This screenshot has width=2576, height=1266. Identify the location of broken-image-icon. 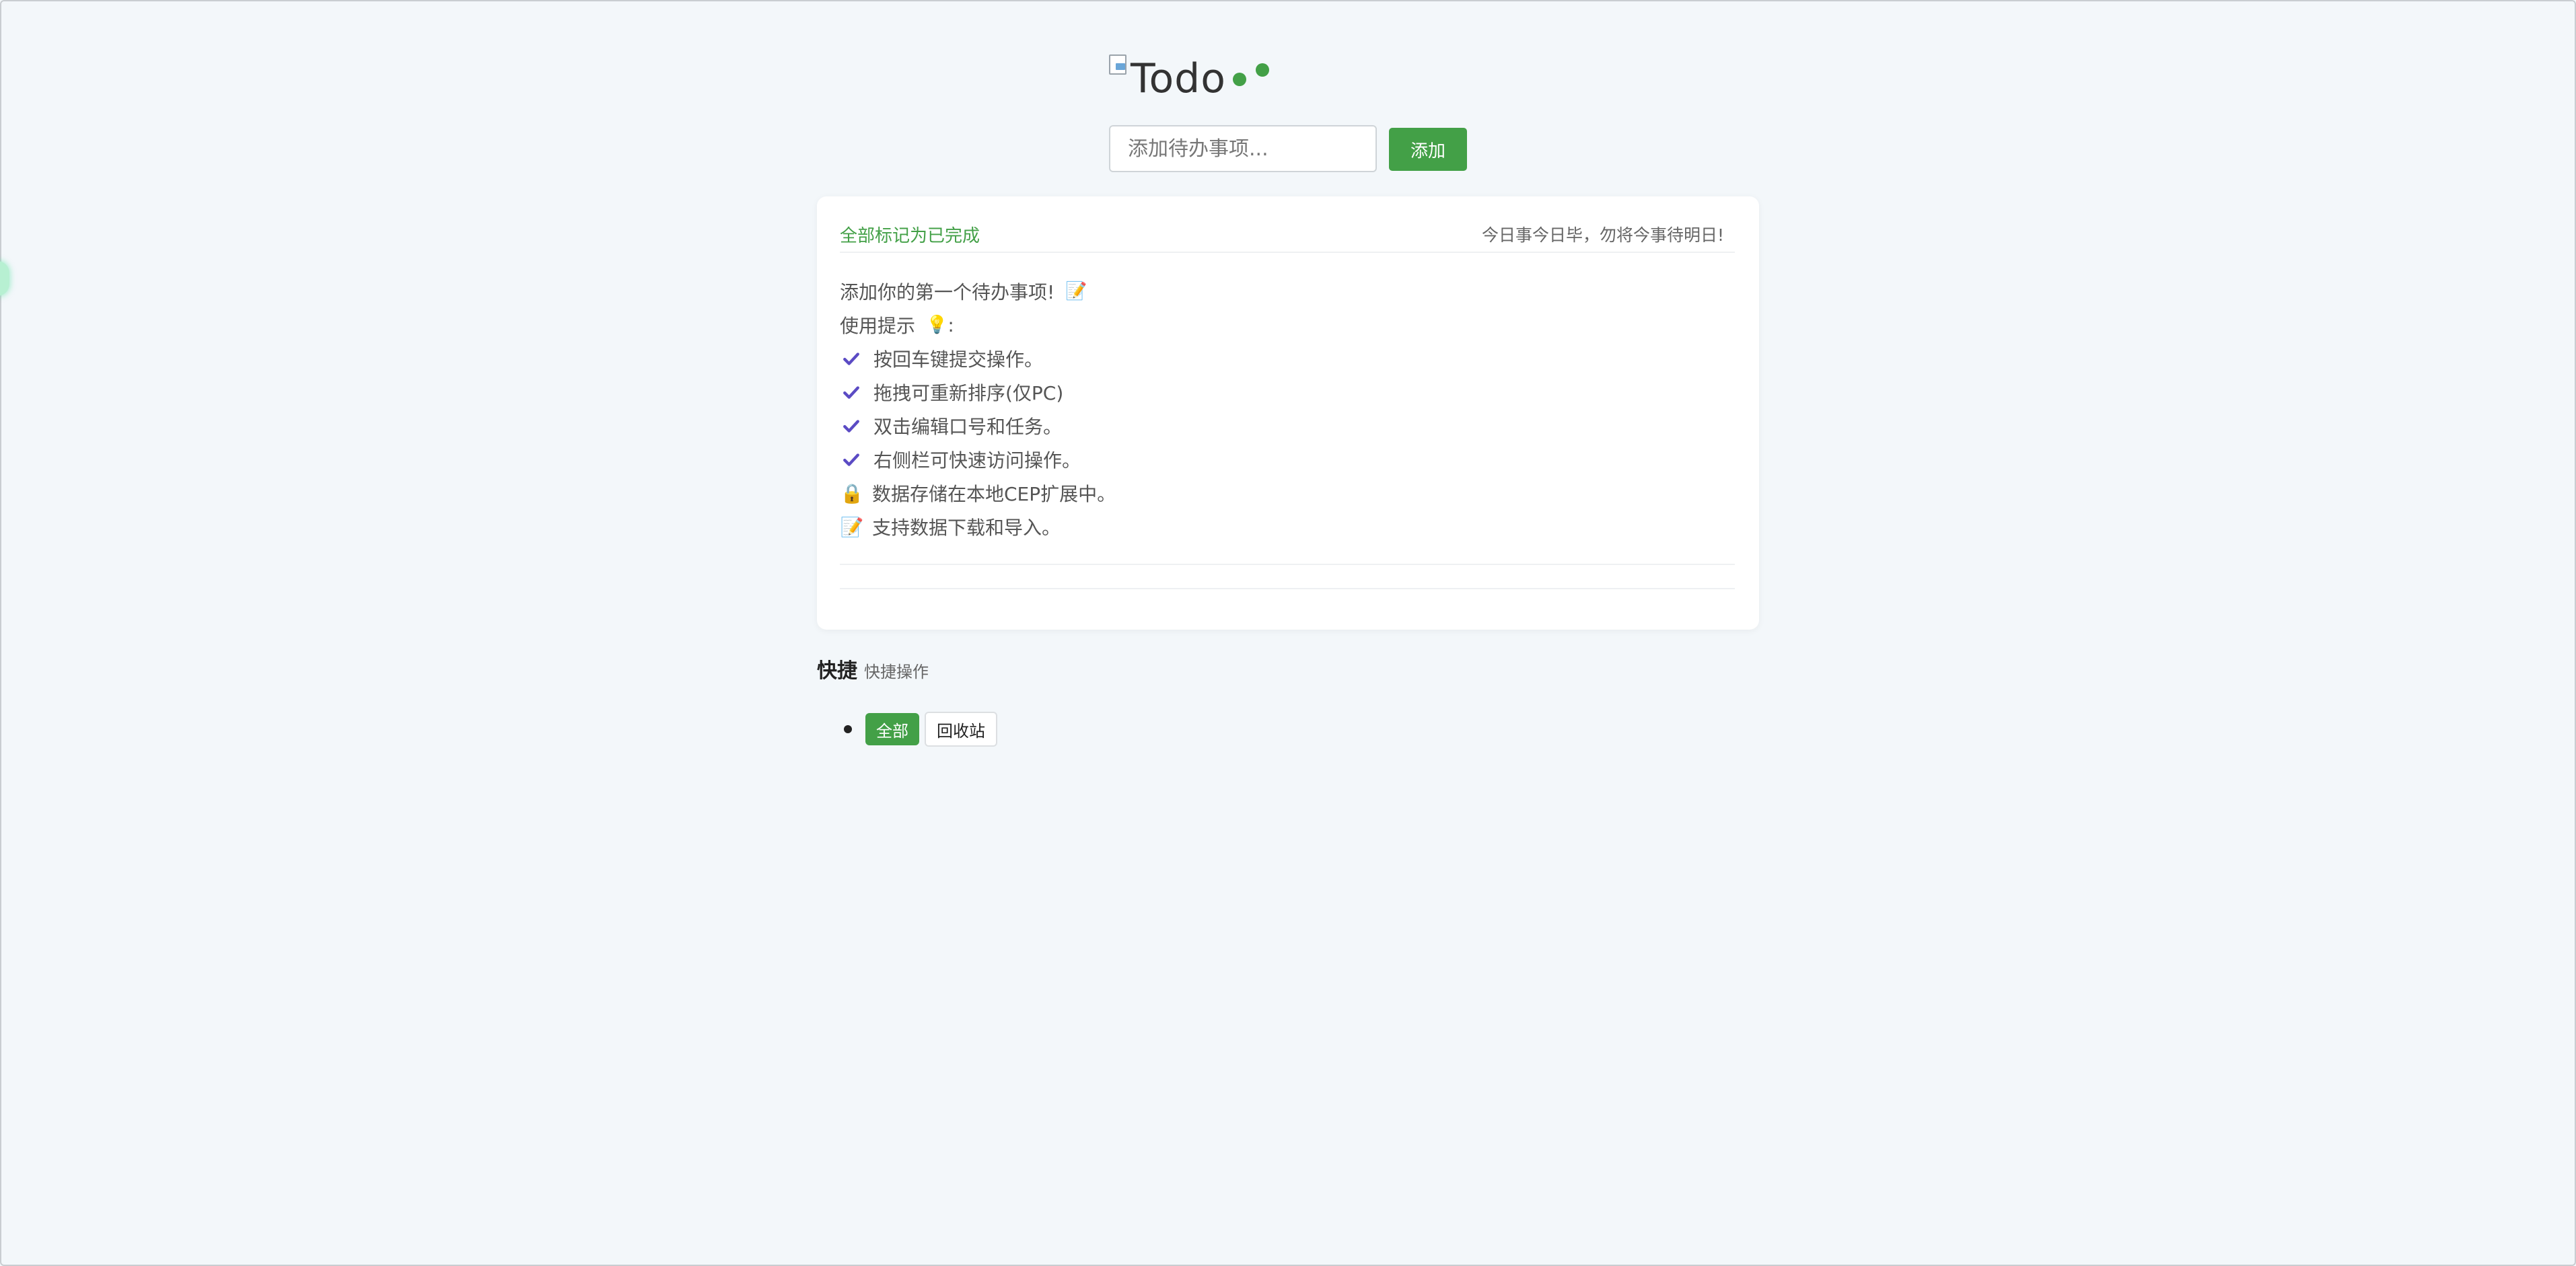
(1118, 64).